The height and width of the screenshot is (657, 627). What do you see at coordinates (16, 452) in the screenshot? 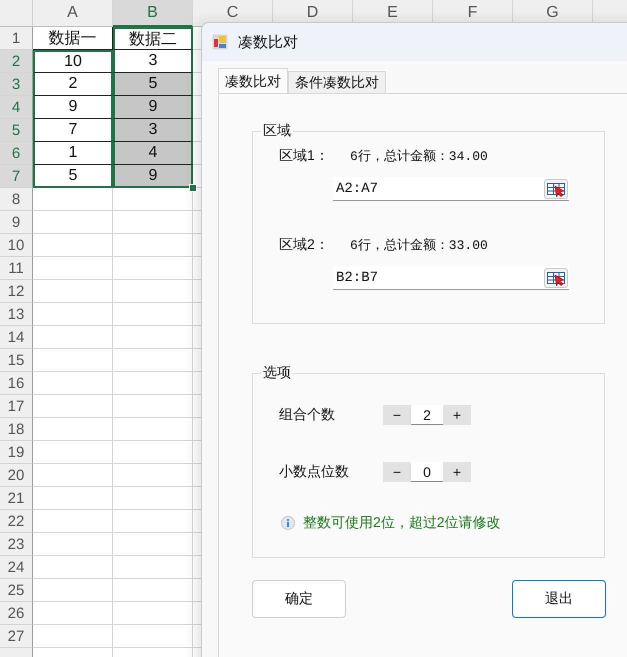
I see `row-header: 19` at bounding box center [16, 452].